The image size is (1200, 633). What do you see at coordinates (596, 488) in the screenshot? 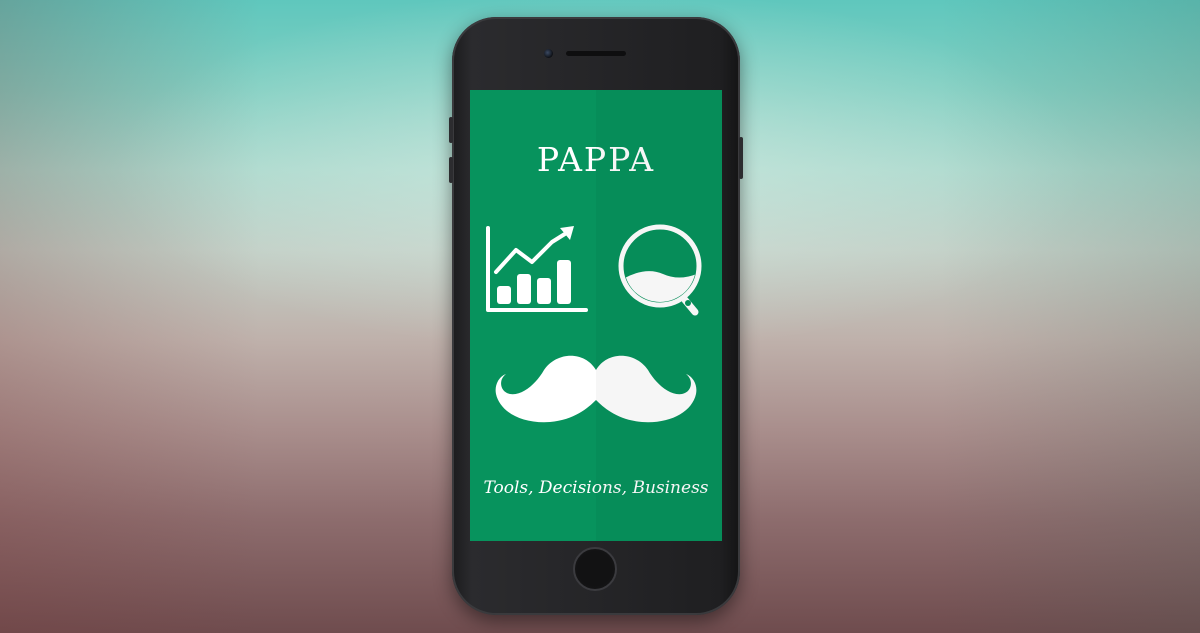
I see `app-tagline: Tools, Decisions, Business` at bounding box center [596, 488].